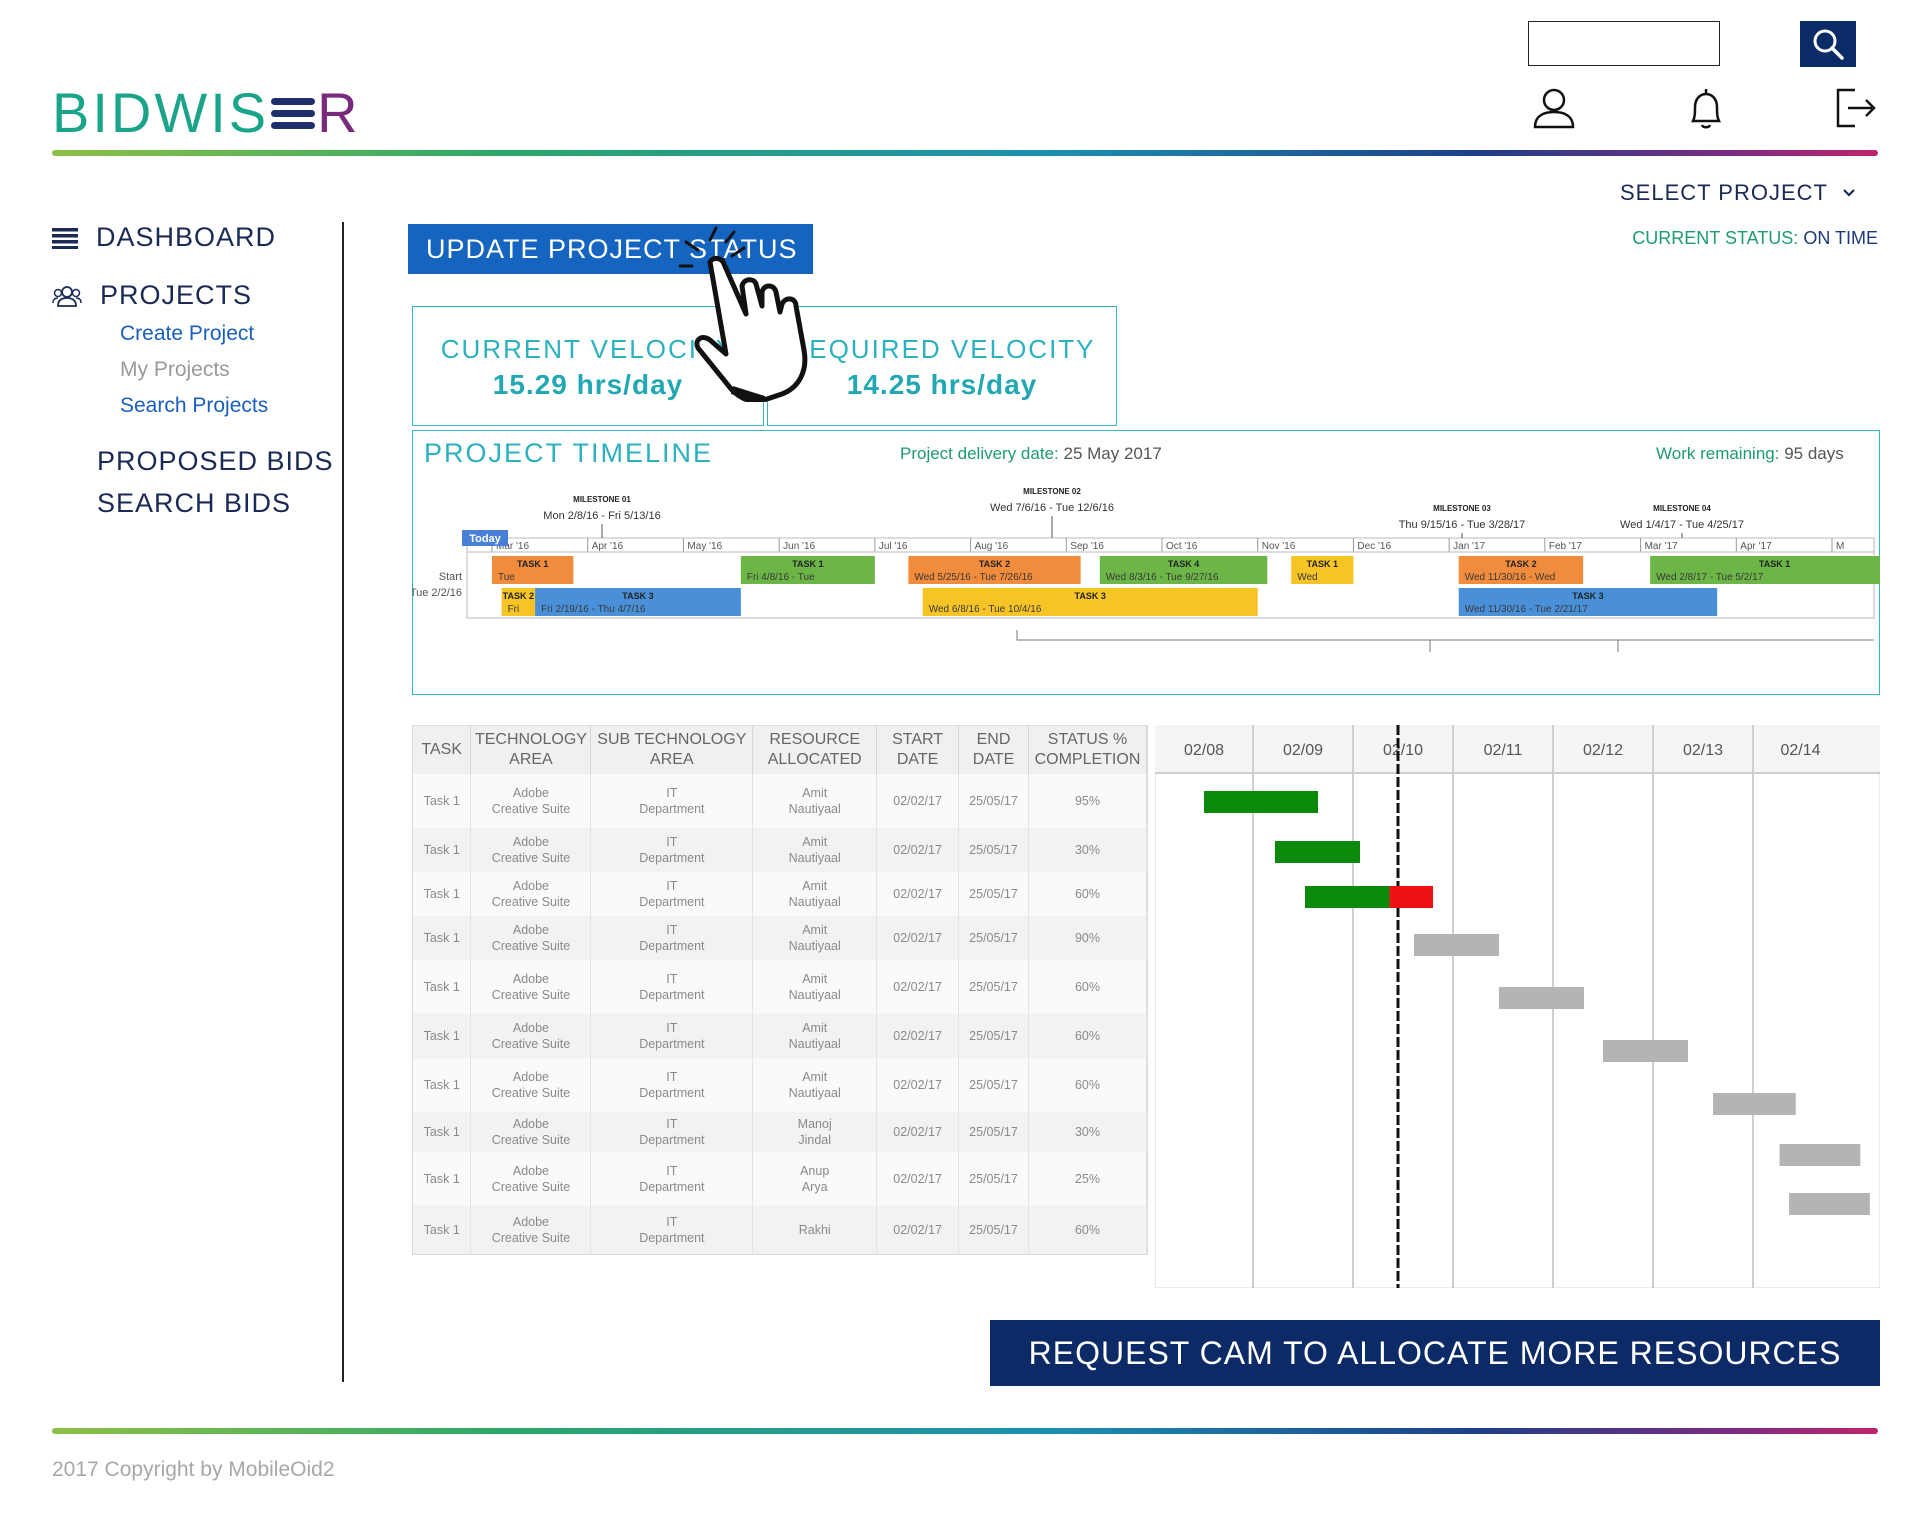 The width and height of the screenshot is (1920, 1526). I want to click on status-cell: 60%, so click(1088, 1036).